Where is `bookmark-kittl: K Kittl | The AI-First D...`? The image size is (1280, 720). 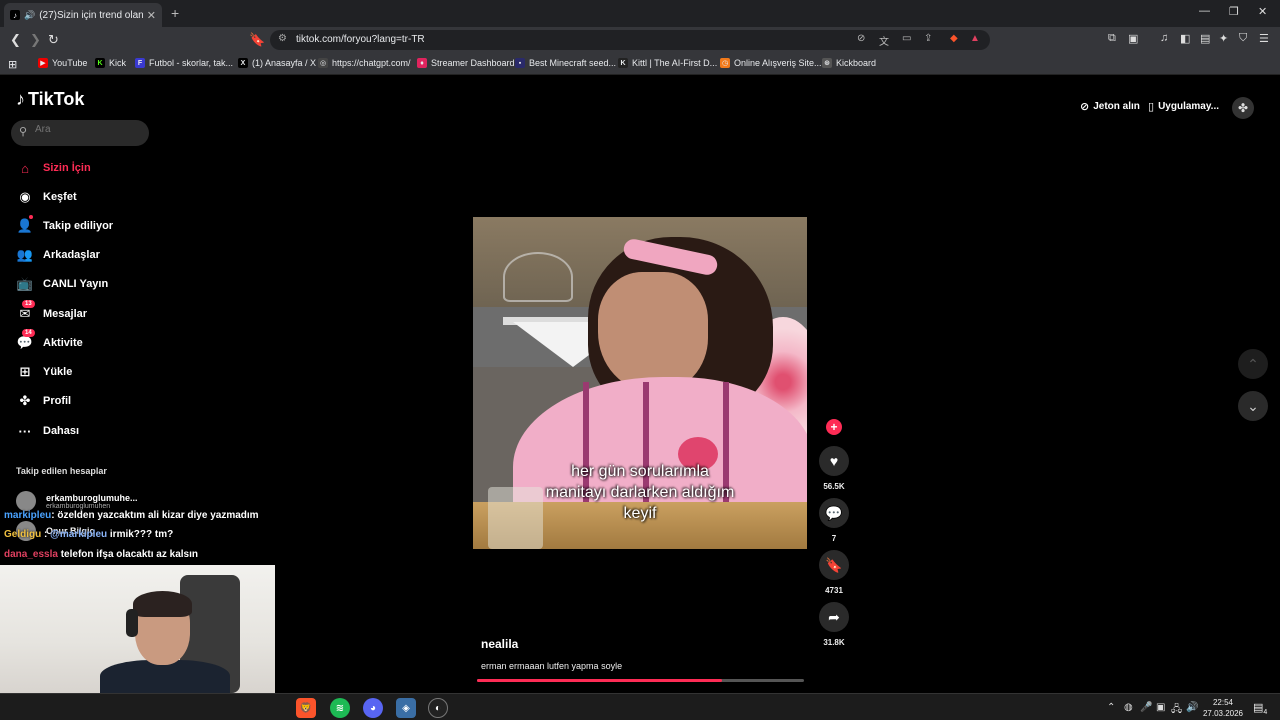
bookmark-kittl: K Kittl | The AI-First D... is located at coordinates (667, 63).